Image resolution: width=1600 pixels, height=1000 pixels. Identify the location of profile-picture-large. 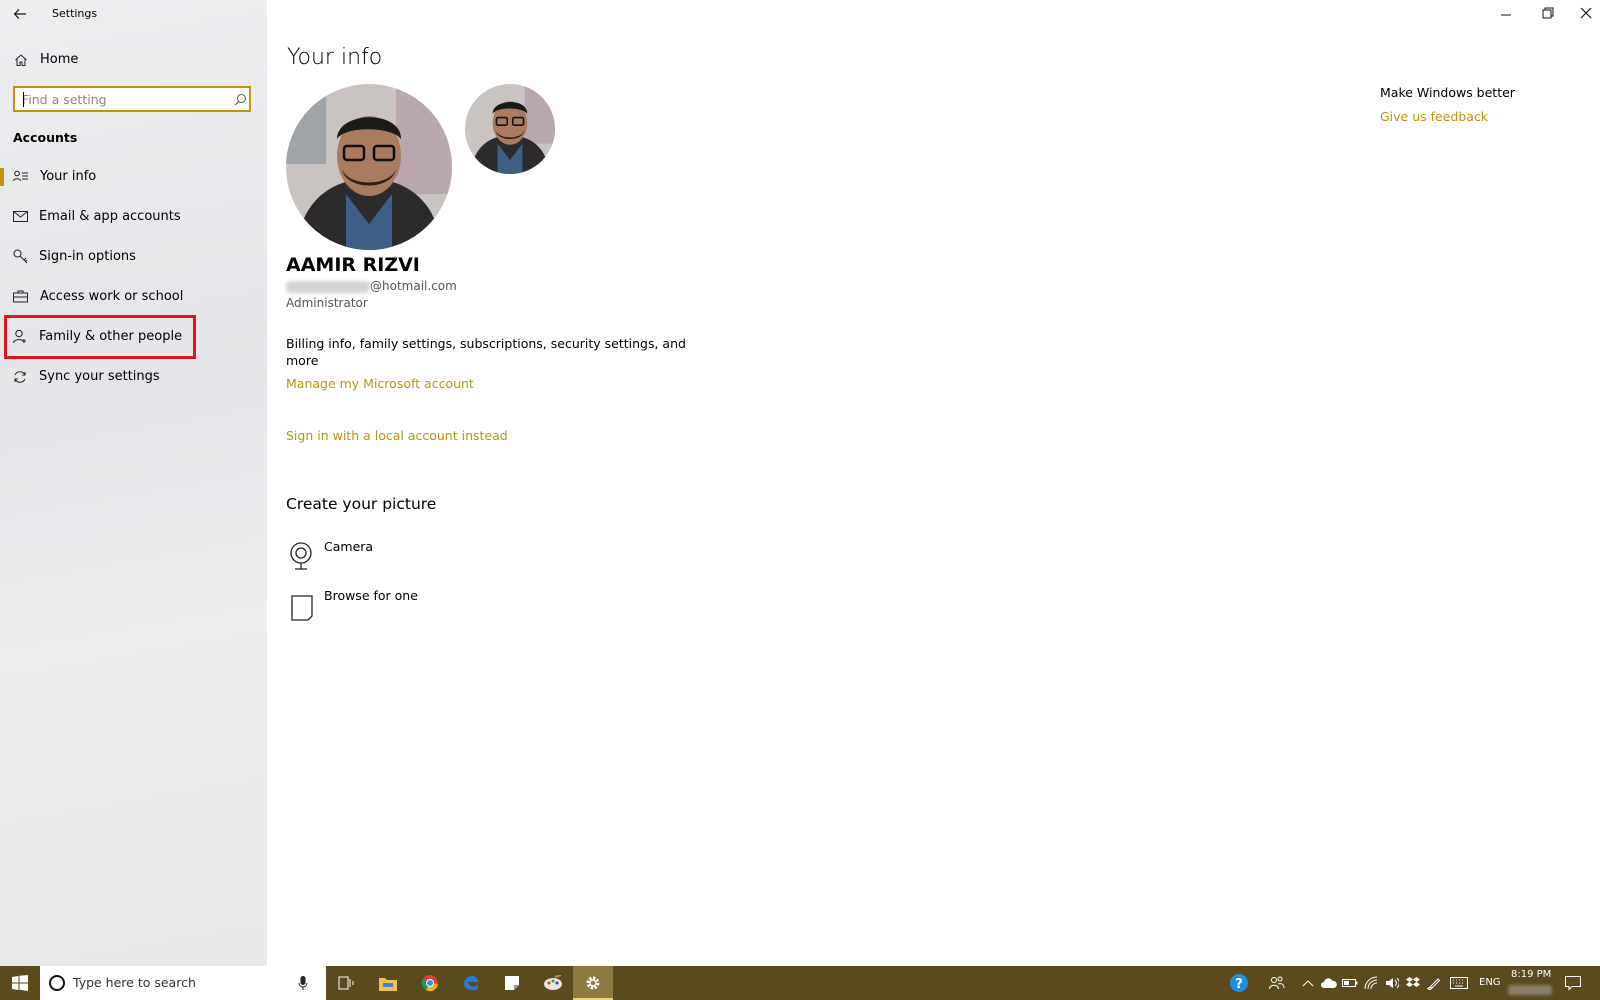
(369, 167).